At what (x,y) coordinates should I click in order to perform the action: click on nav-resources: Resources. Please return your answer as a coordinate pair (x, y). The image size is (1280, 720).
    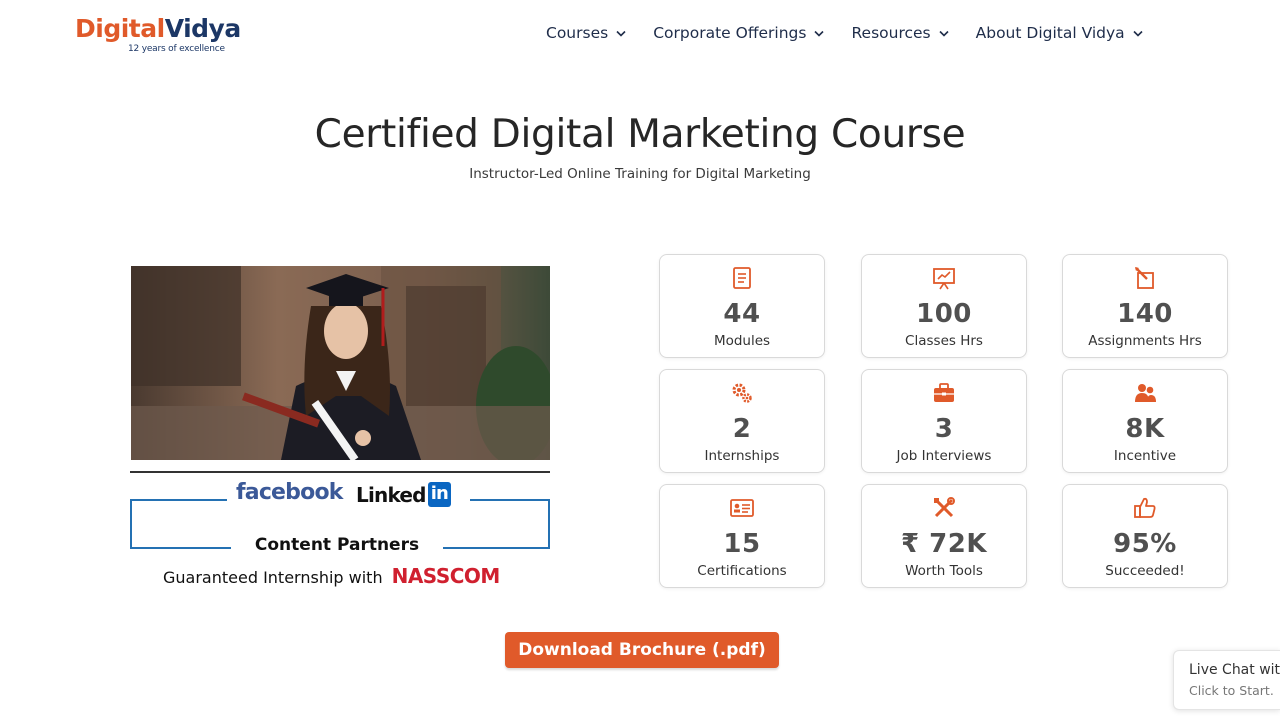
    Looking at the image, I should click on (900, 33).